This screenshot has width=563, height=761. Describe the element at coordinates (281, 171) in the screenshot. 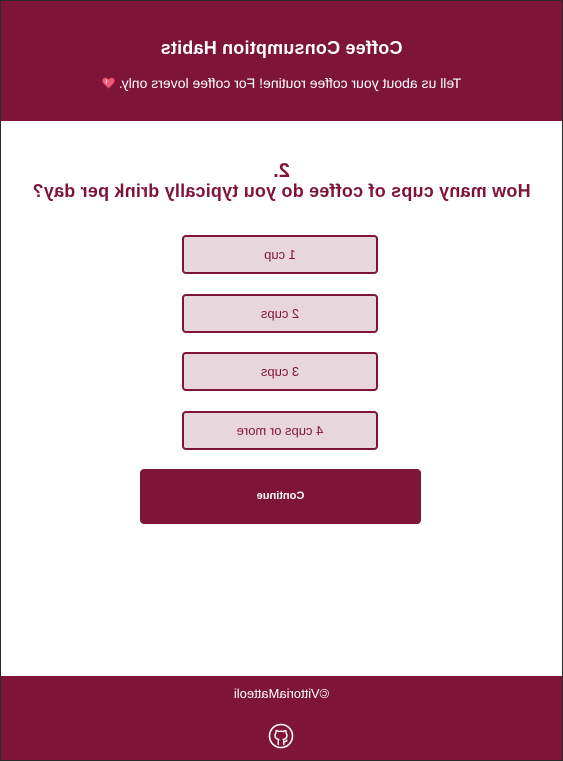

I see `question-number: 2.` at that location.